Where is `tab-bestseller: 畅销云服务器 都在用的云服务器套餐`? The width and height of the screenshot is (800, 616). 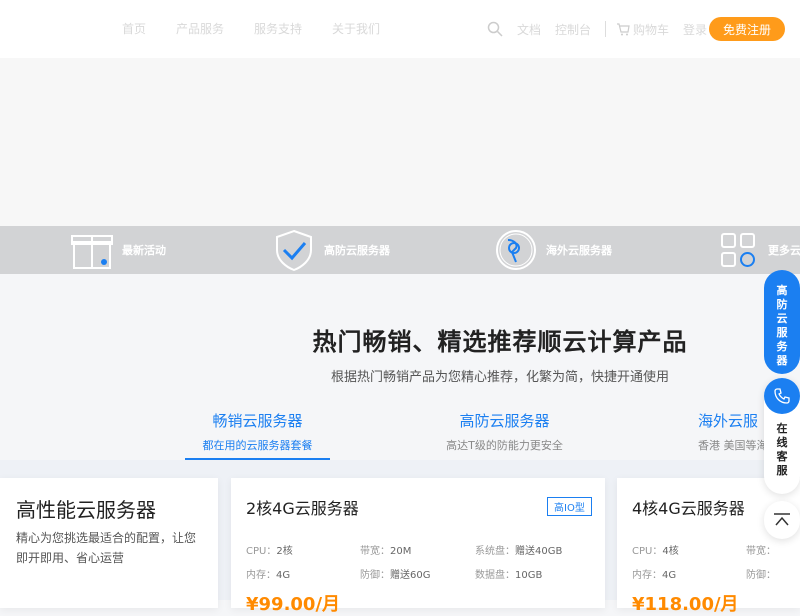 tab-bestseller: 畅销云服务器 都在用的云服务器套餐 is located at coordinates (257, 435).